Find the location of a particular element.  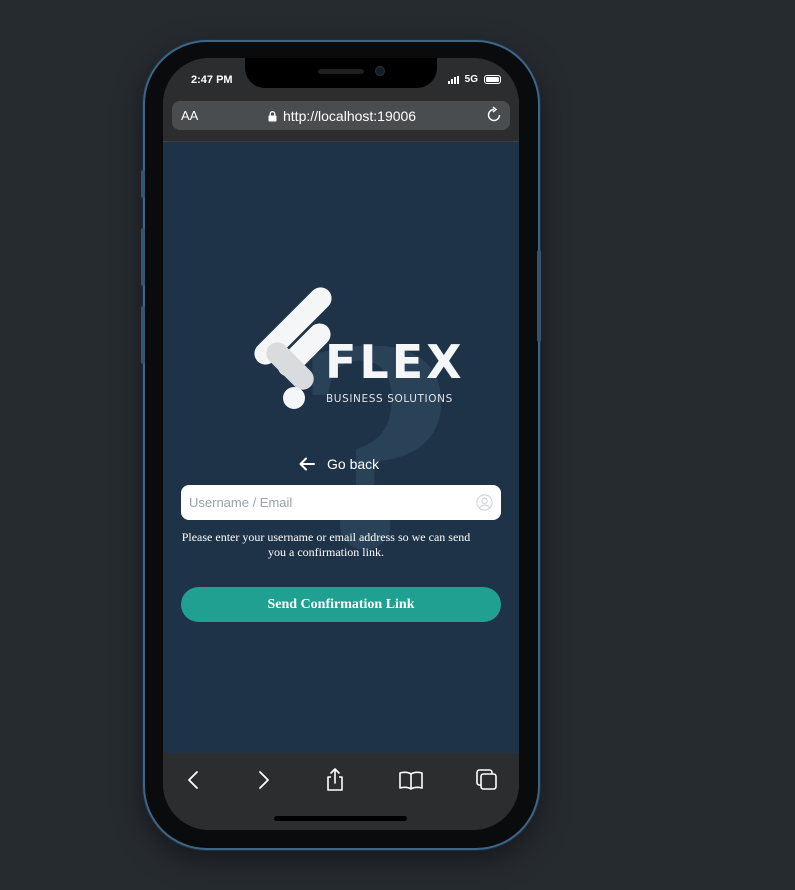

reload-icon is located at coordinates (494, 115).